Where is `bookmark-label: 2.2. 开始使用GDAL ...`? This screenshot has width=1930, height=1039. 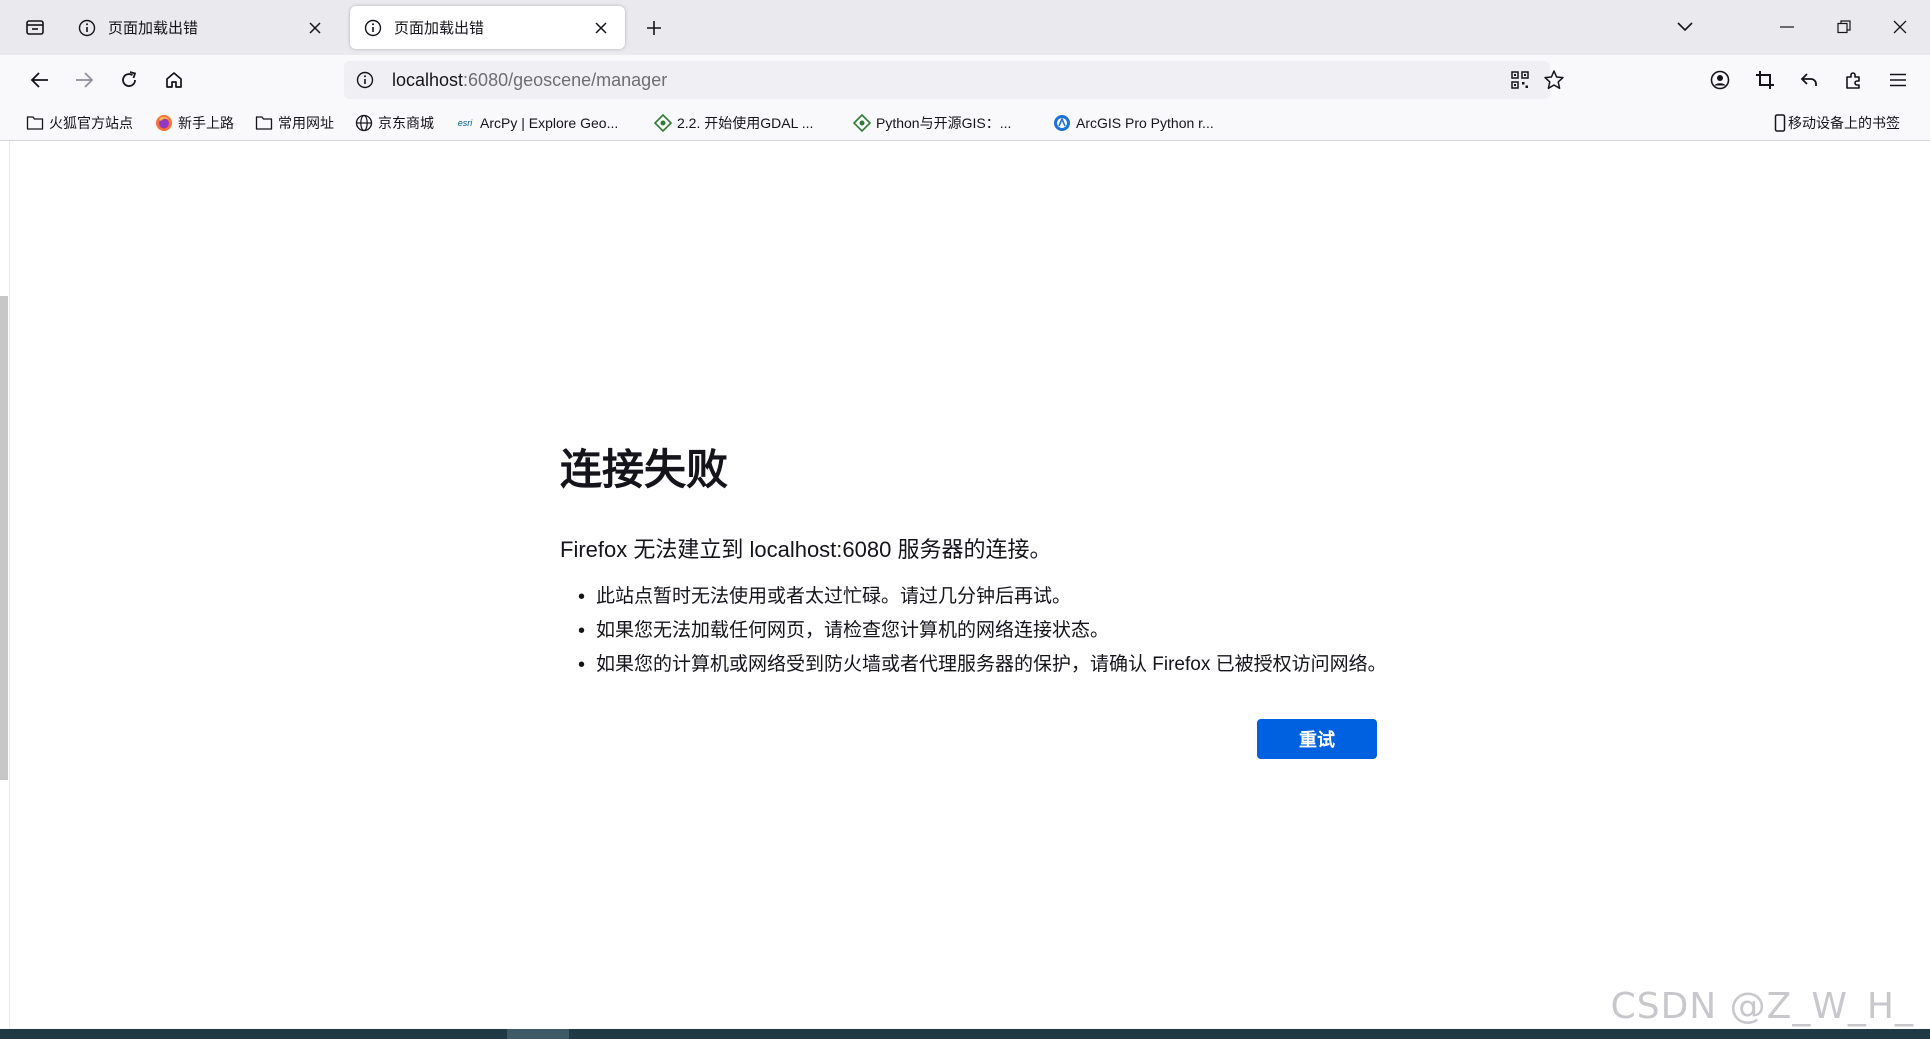 bookmark-label: 2.2. 开始使用GDAL ... is located at coordinates (745, 123).